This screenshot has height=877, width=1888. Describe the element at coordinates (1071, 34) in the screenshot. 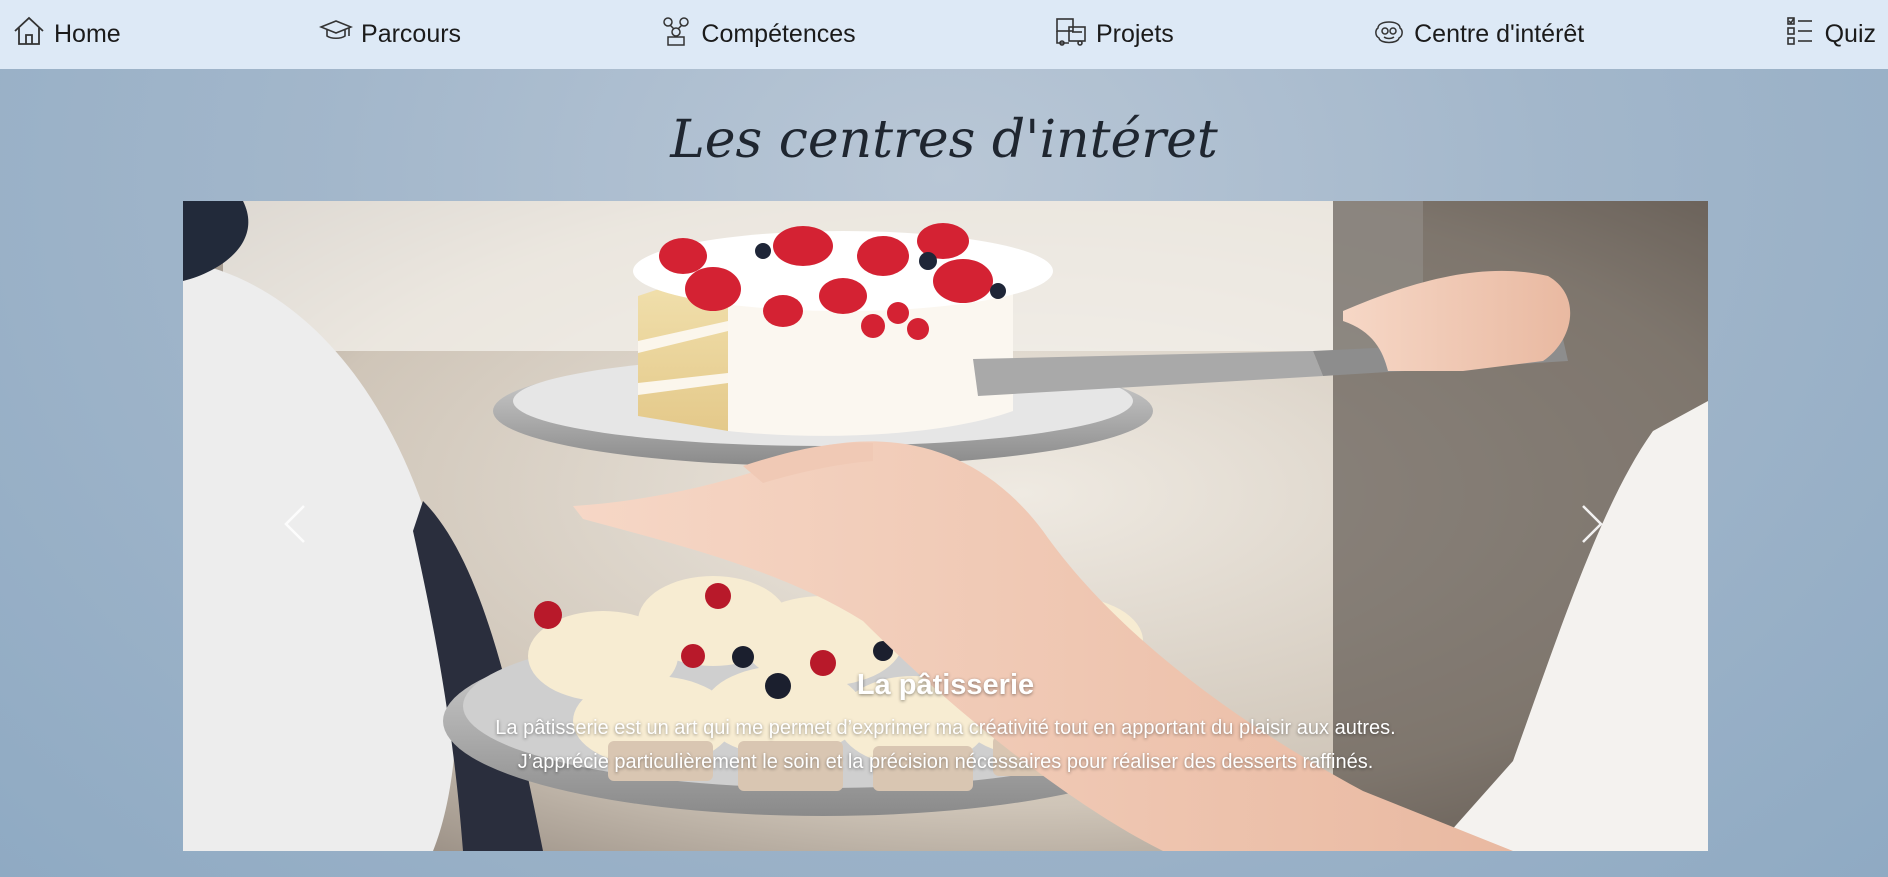

I see `projects-icon` at that location.